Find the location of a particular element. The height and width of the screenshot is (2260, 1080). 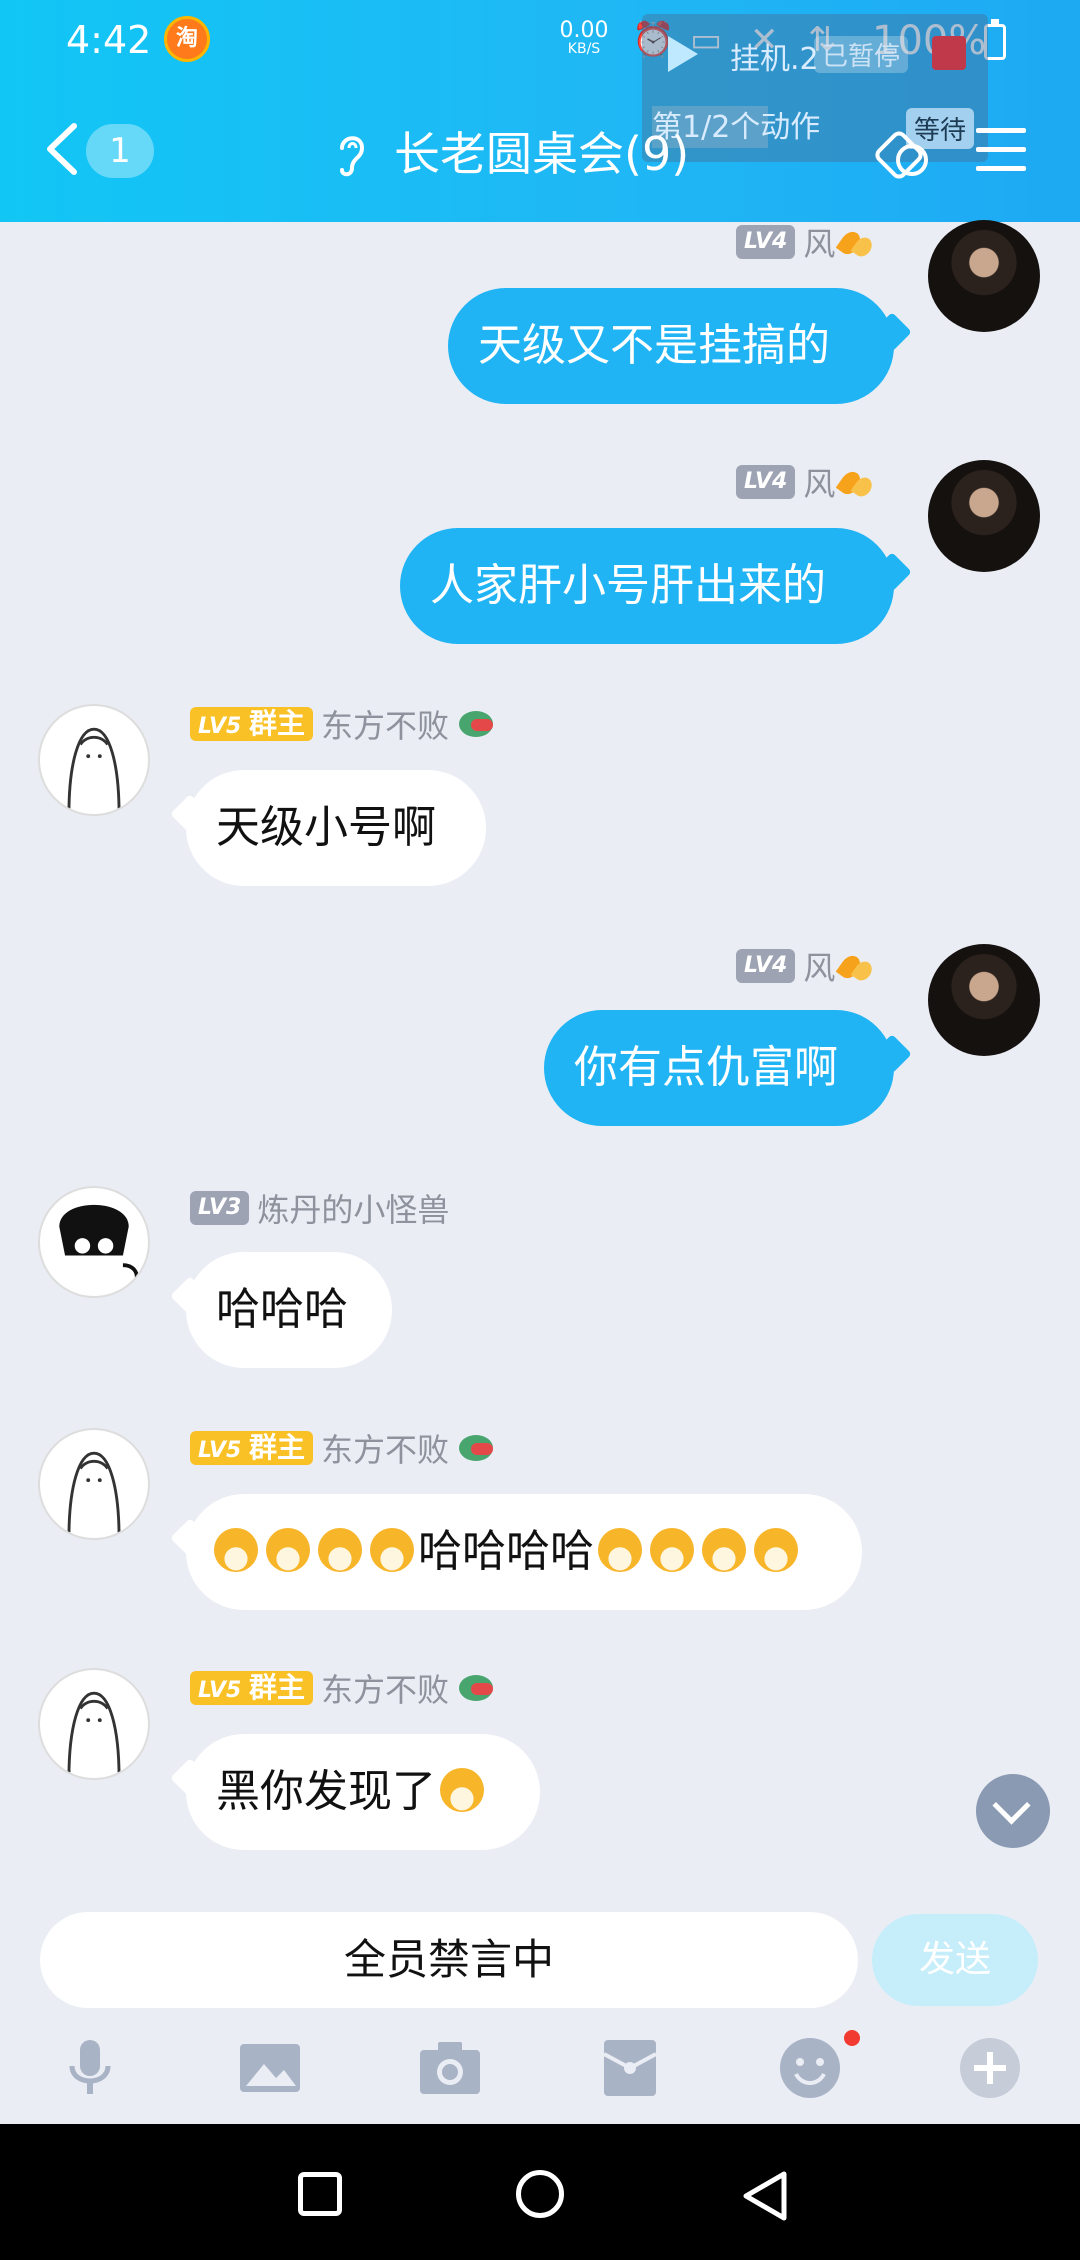

taobao-notification-icon: 淘 is located at coordinates (187, 39).